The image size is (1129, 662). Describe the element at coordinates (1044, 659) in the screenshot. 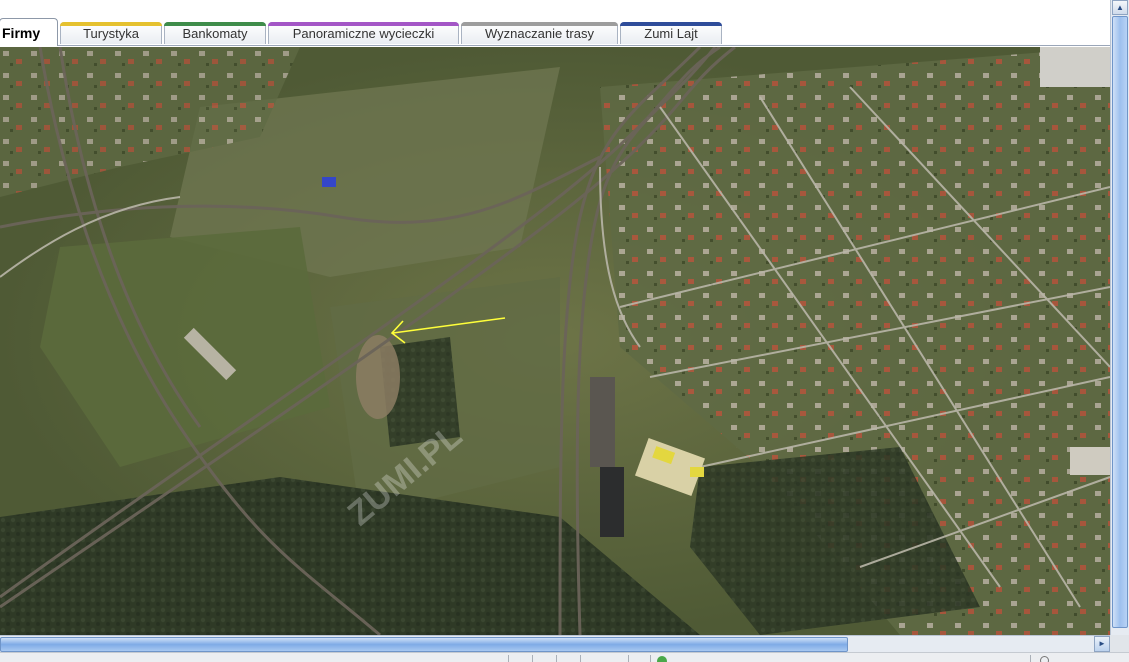

I see `zoom-icon` at that location.